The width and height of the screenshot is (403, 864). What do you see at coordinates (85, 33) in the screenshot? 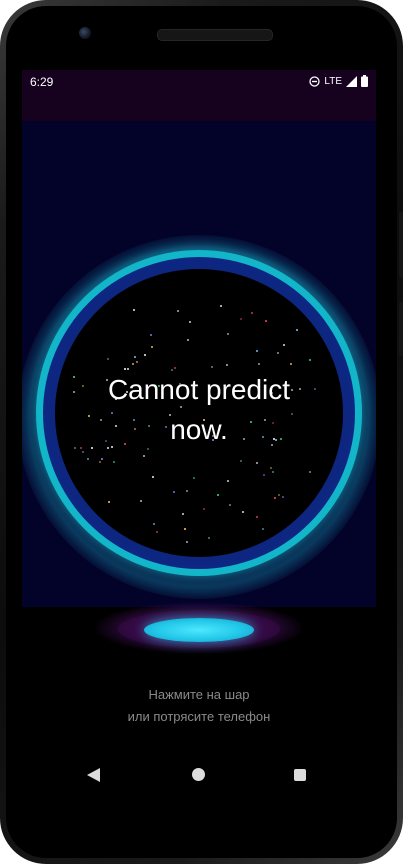
I see `front-camera` at bounding box center [85, 33].